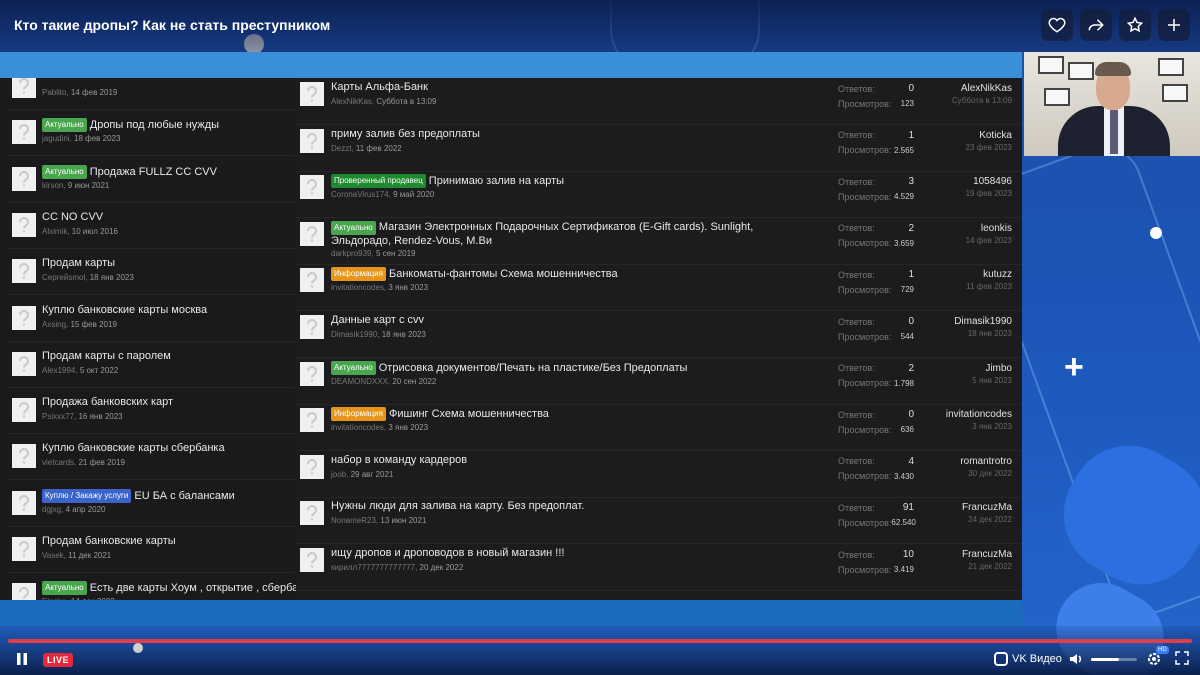 This screenshot has height=675, width=1200. I want to click on last-post-user: kutuzz, so click(989, 274).